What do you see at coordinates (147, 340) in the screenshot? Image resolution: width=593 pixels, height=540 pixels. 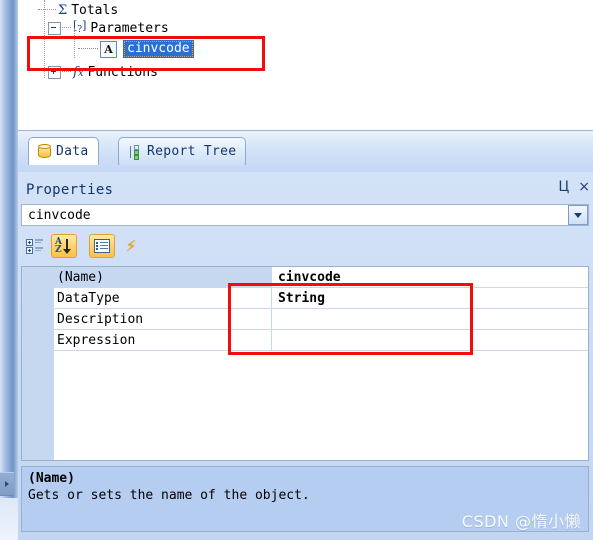 I see `property-name-cell: Expression` at bounding box center [147, 340].